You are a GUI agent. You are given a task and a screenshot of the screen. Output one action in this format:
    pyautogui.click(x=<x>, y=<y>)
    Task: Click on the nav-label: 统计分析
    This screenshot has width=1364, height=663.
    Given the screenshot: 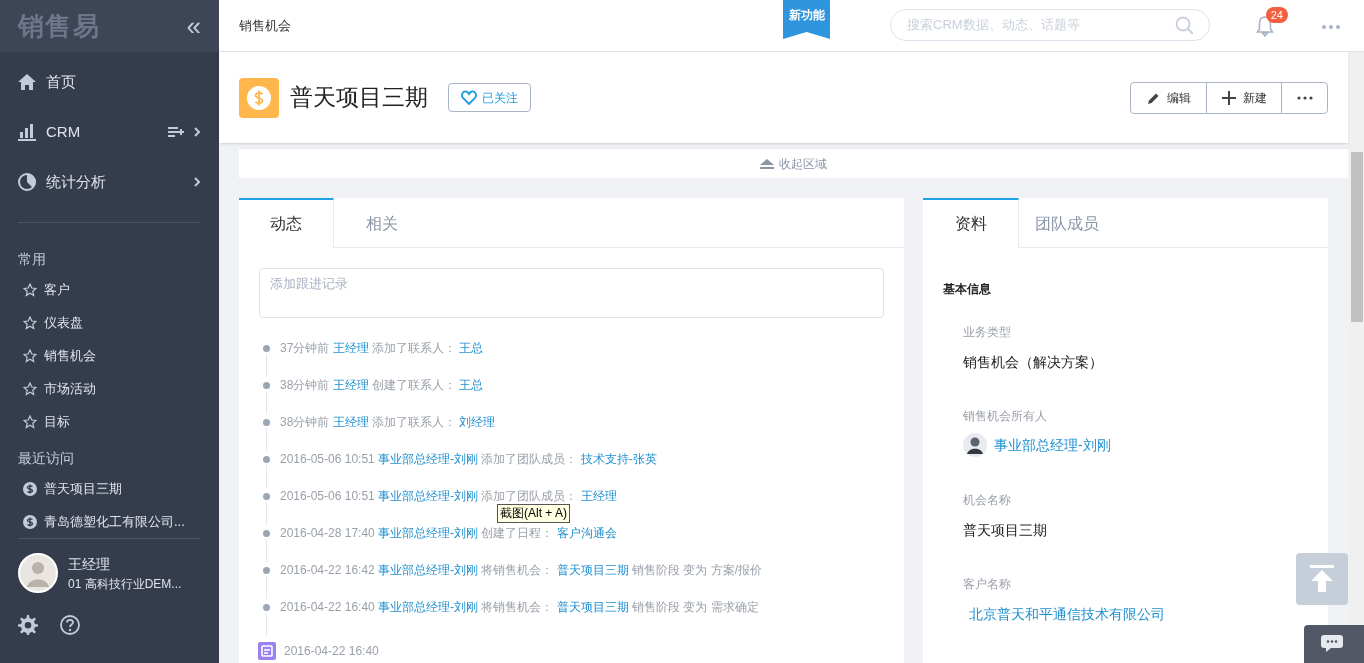 What is the action you would take?
    pyautogui.click(x=76, y=181)
    